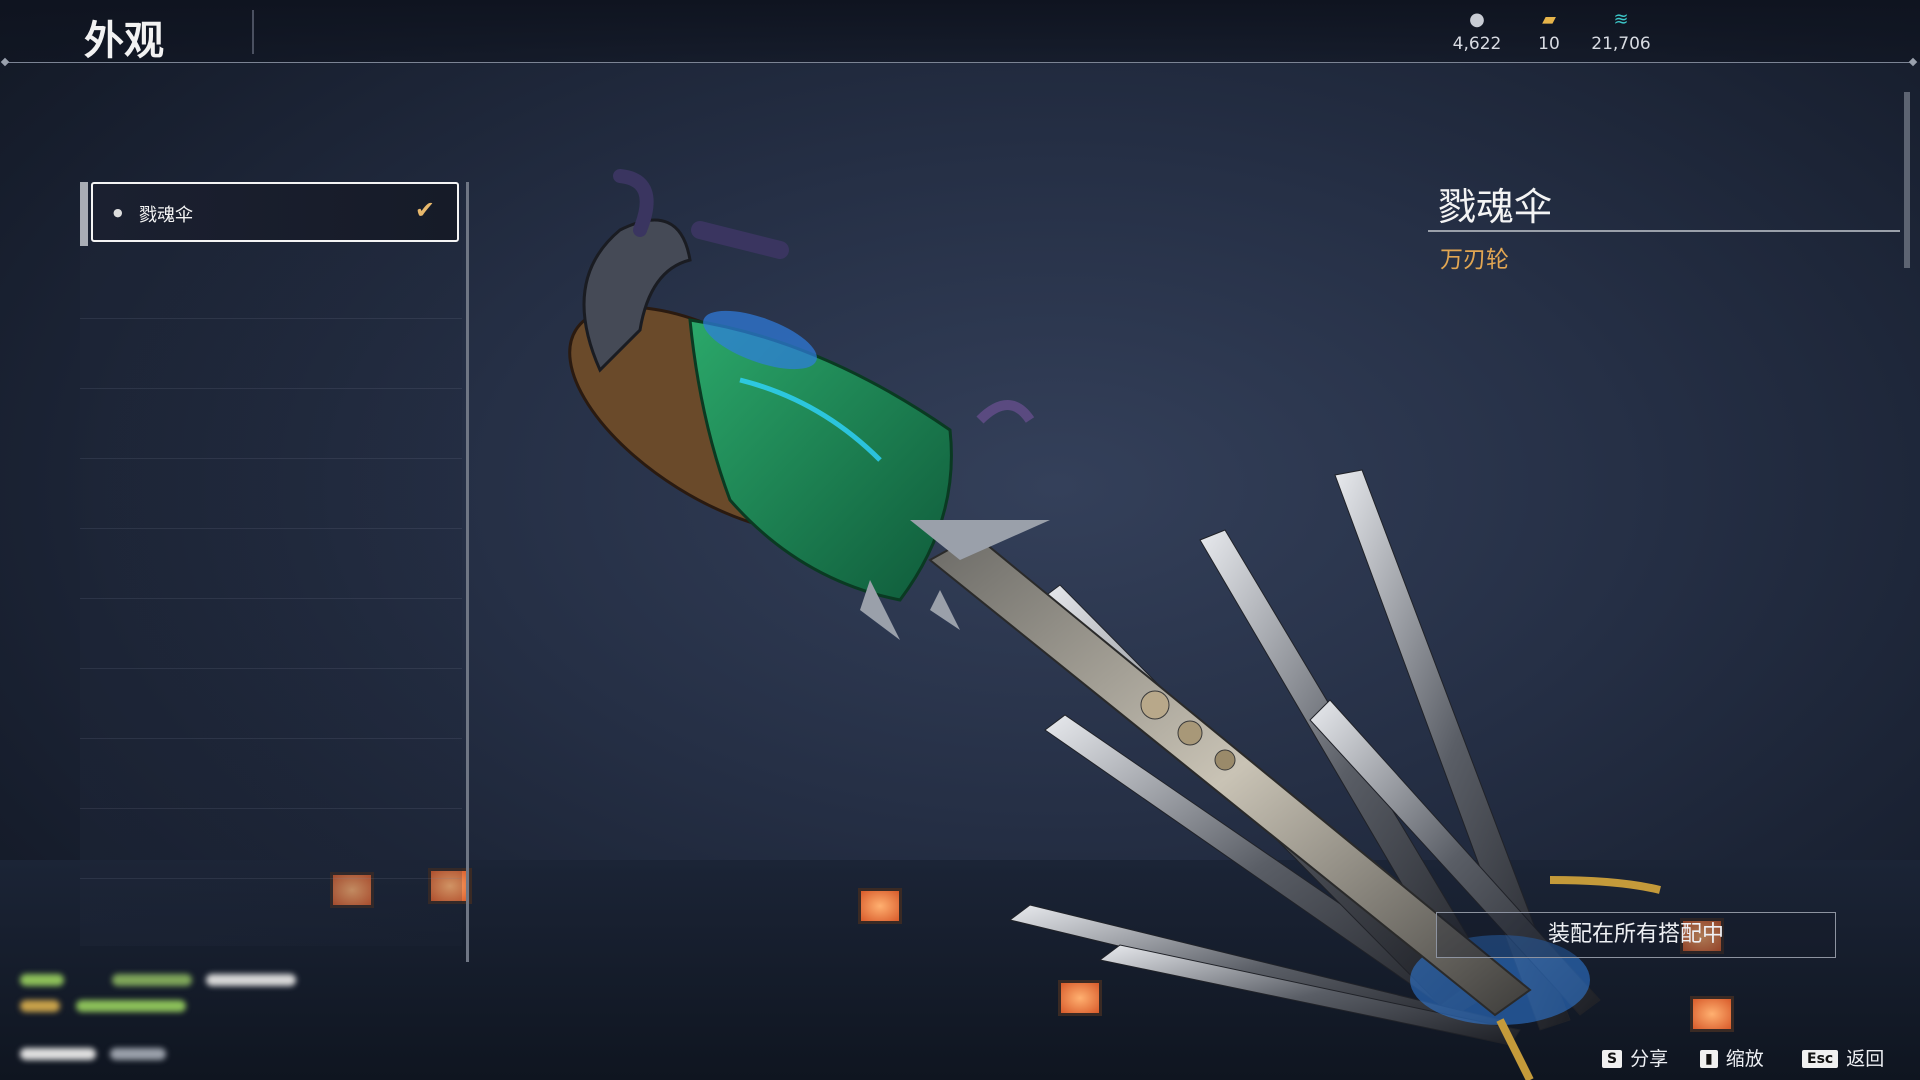 This screenshot has height=1080, width=1920. I want to click on list-scrollbar, so click(467, 572).